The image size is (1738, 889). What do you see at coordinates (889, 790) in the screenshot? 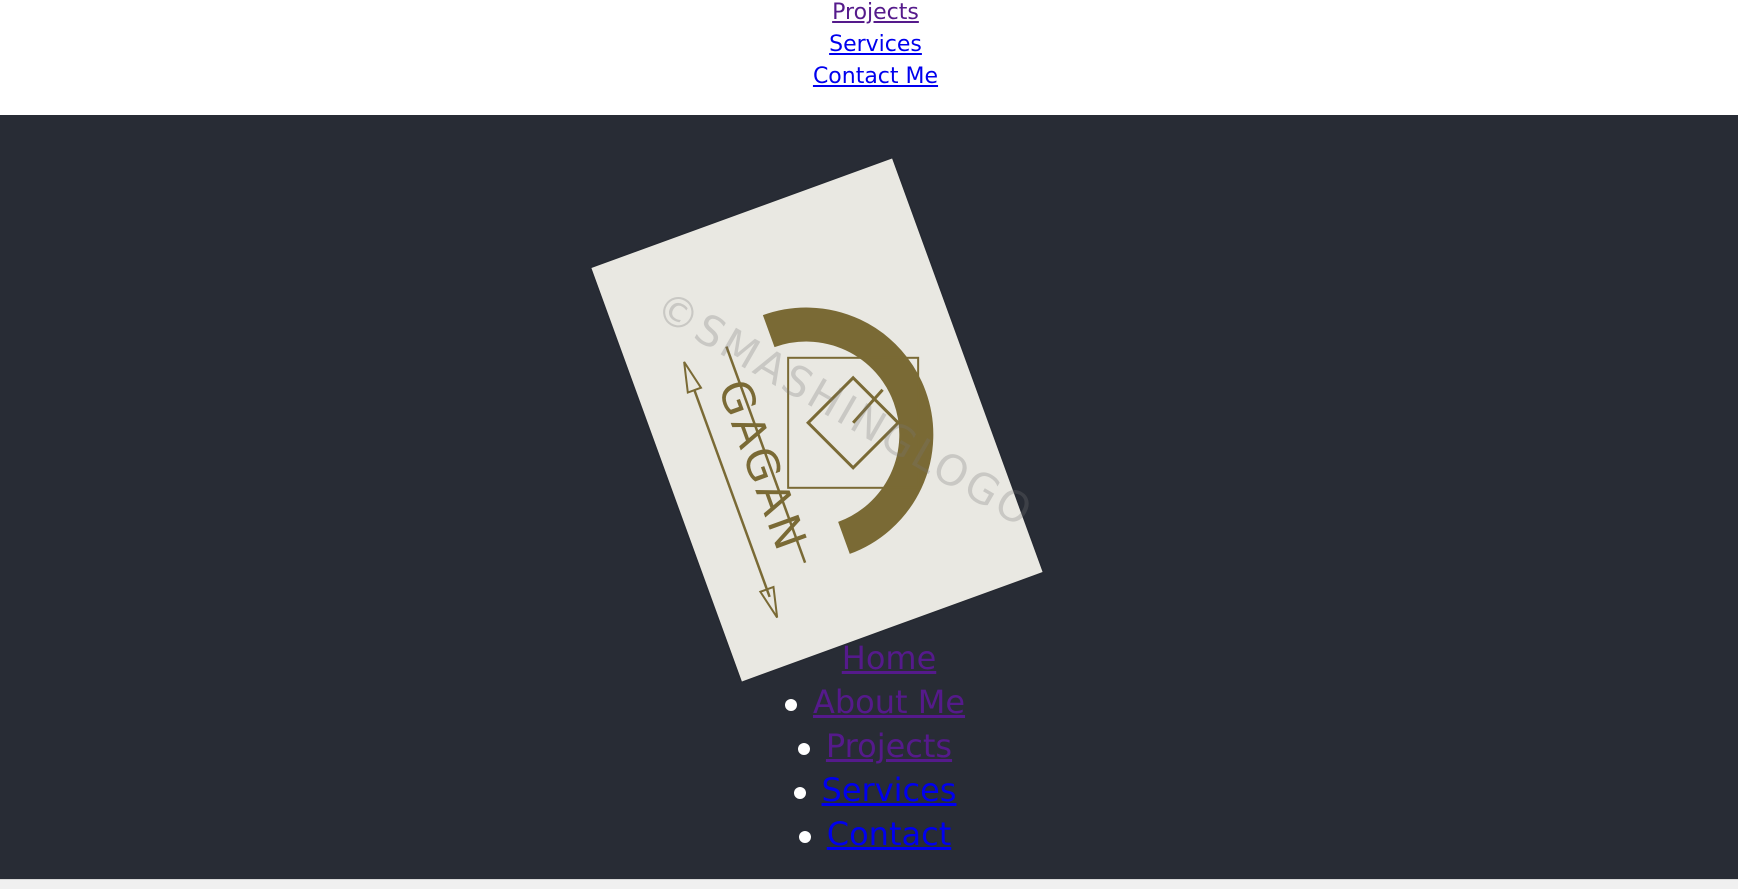
I see `footer-link-services: Services` at bounding box center [889, 790].